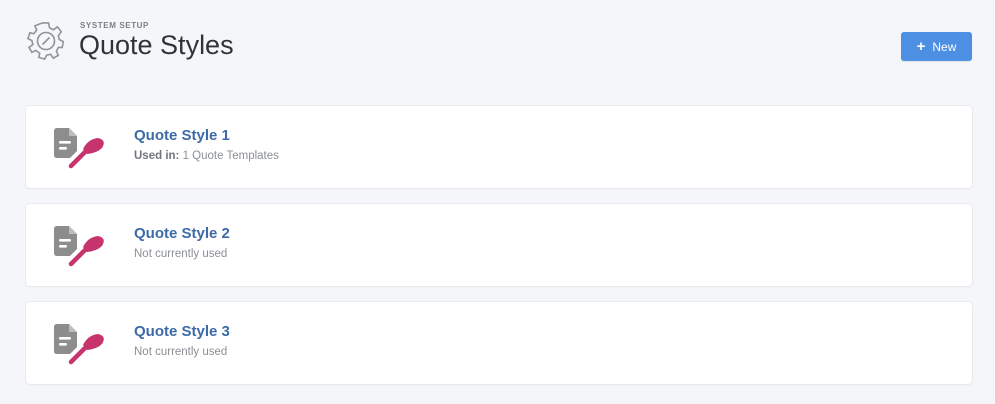 This screenshot has width=995, height=404. What do you see at coordinates (156, 45) in the screenshot?
I see `page-title: Quote Styles` at bounding box center [156, 45].